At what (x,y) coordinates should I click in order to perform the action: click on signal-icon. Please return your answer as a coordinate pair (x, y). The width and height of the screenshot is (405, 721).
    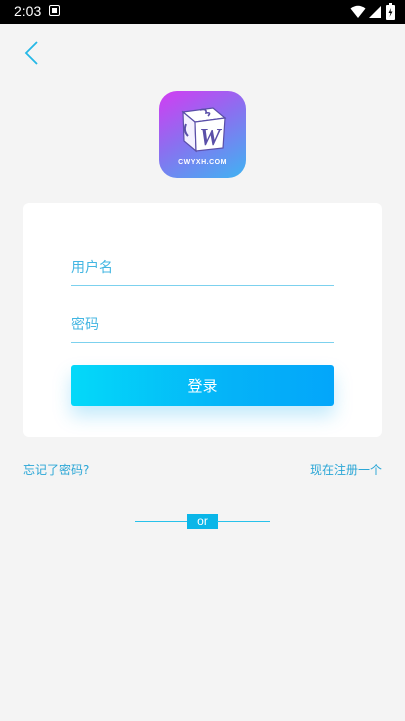
    Looking at the image, I should click on (375, 12).